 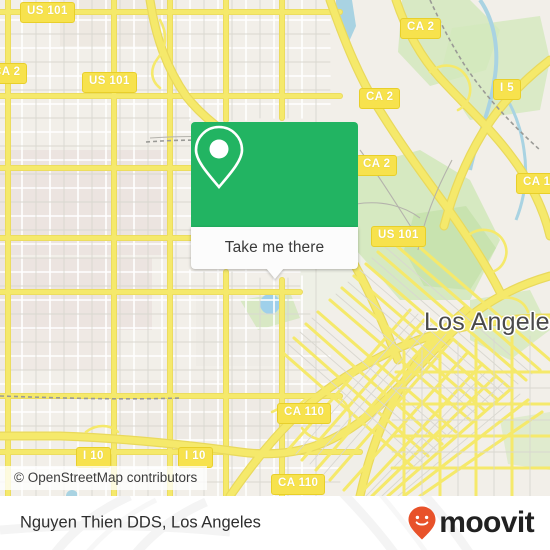 What do you see at coordinates (486, 522) in the screenshot?
I see `moovit-wordmark: moovit` at bounding box center [486, 522].